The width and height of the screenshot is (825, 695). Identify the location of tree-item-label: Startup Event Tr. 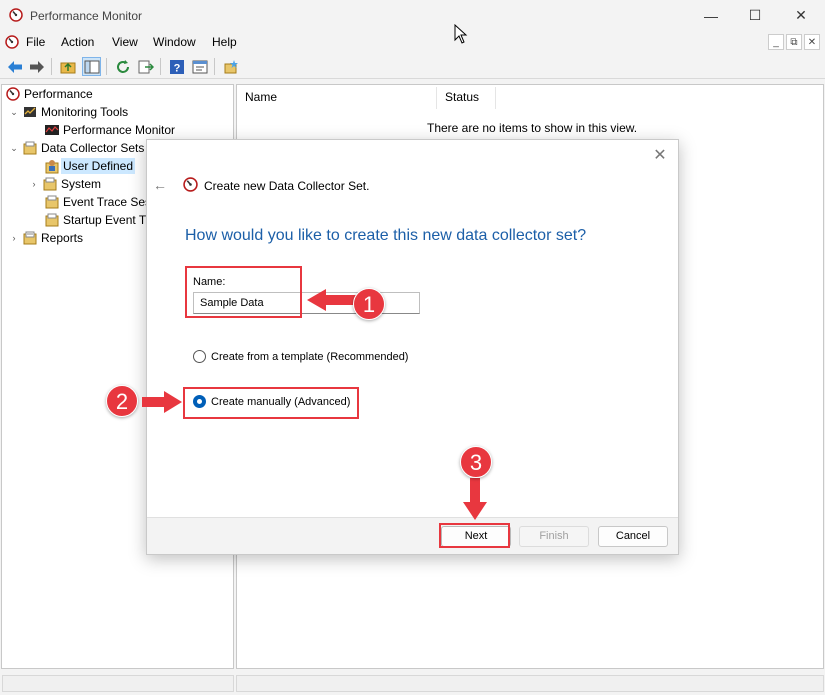
(106, 220).